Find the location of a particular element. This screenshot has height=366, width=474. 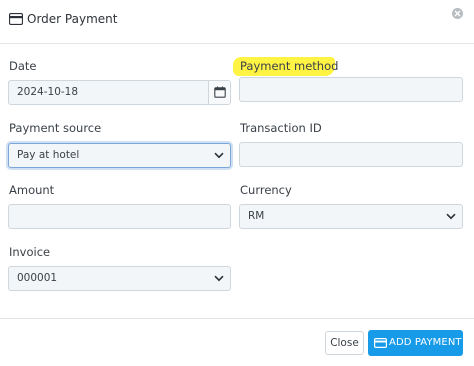

modal-header: Order Payment is located at coordinates (237, 22).